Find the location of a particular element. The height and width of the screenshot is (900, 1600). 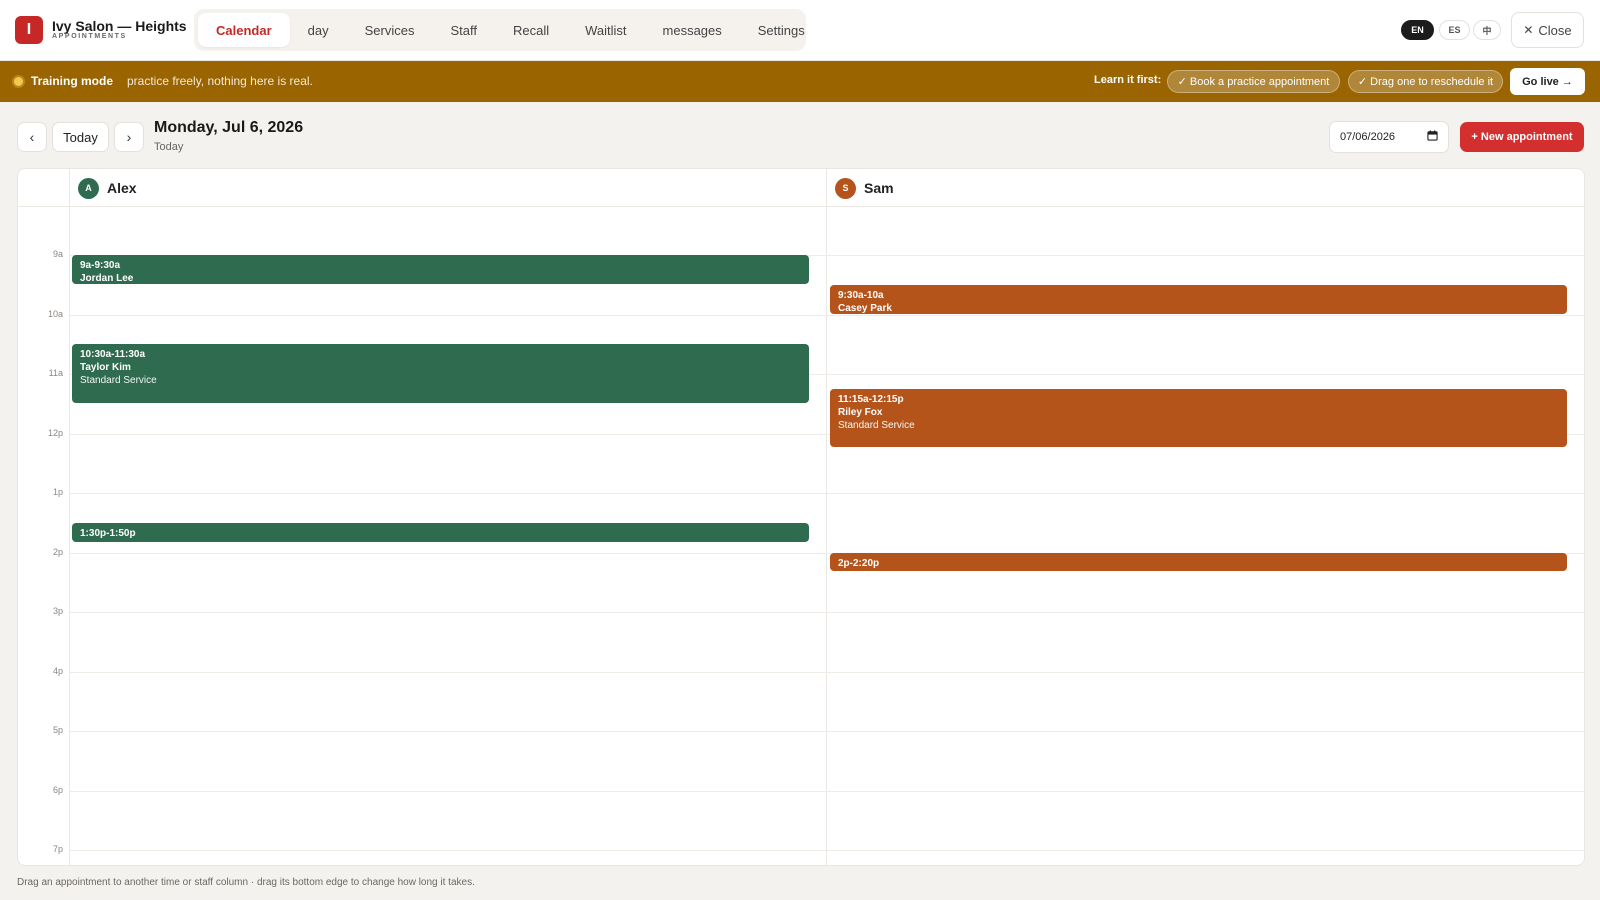

appointment-client: Jordan Lee is located at coordinates (107, 278).